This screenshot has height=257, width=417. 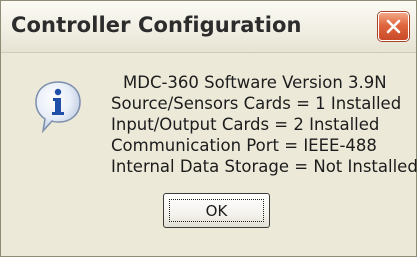 What do you see at coordinates (58, 107) in the screenshot?
I see `info-icon` at bounding box center [58, 107].